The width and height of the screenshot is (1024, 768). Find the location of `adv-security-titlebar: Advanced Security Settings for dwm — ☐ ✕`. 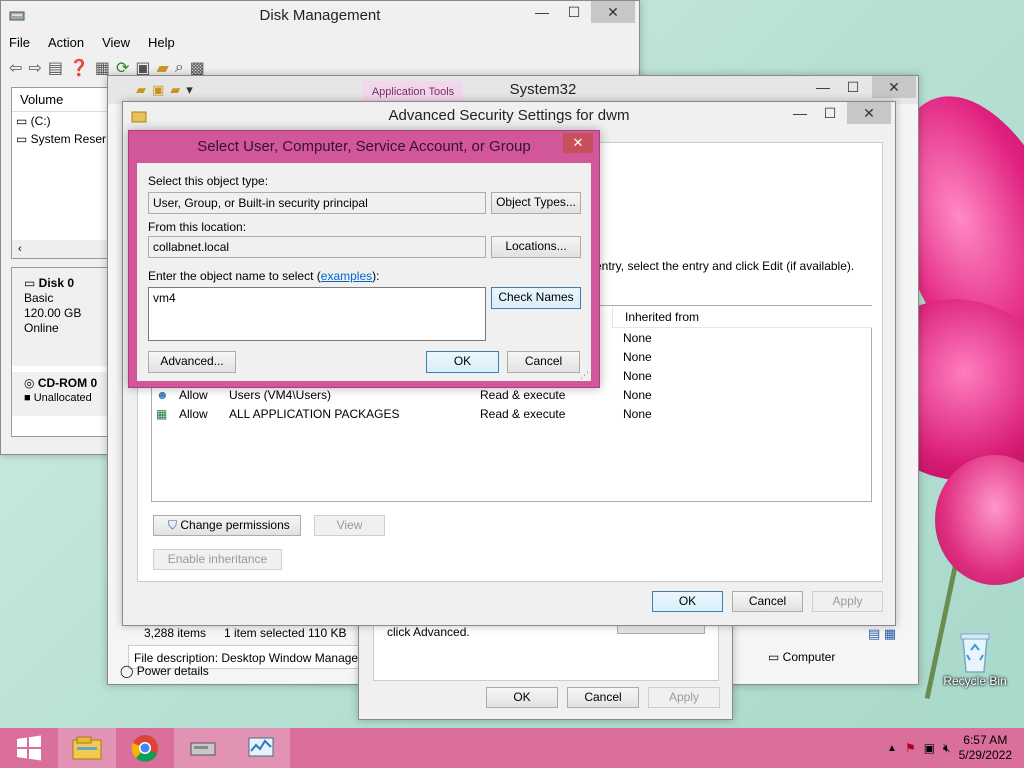

adv-security-titlebar: Advanced Security Settings for dwm — ☐ ✕ is located at coordinates (509, 116).